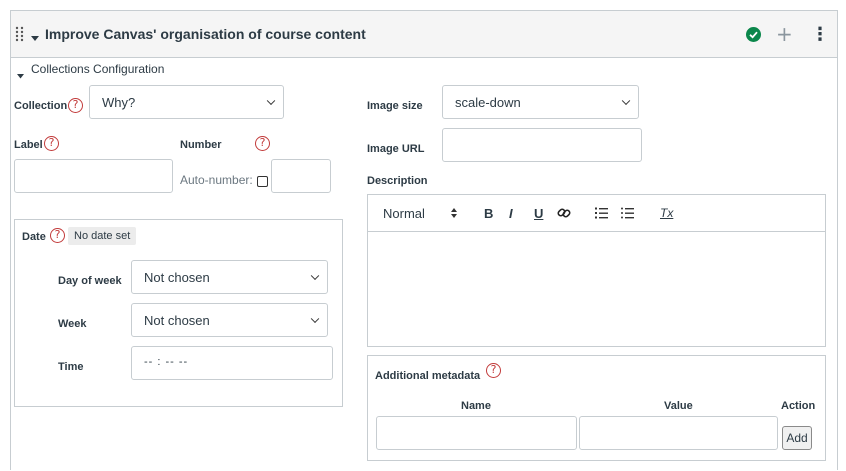 The image size is (846, 471). I want to click on time-label: Time, so click(71, 367).